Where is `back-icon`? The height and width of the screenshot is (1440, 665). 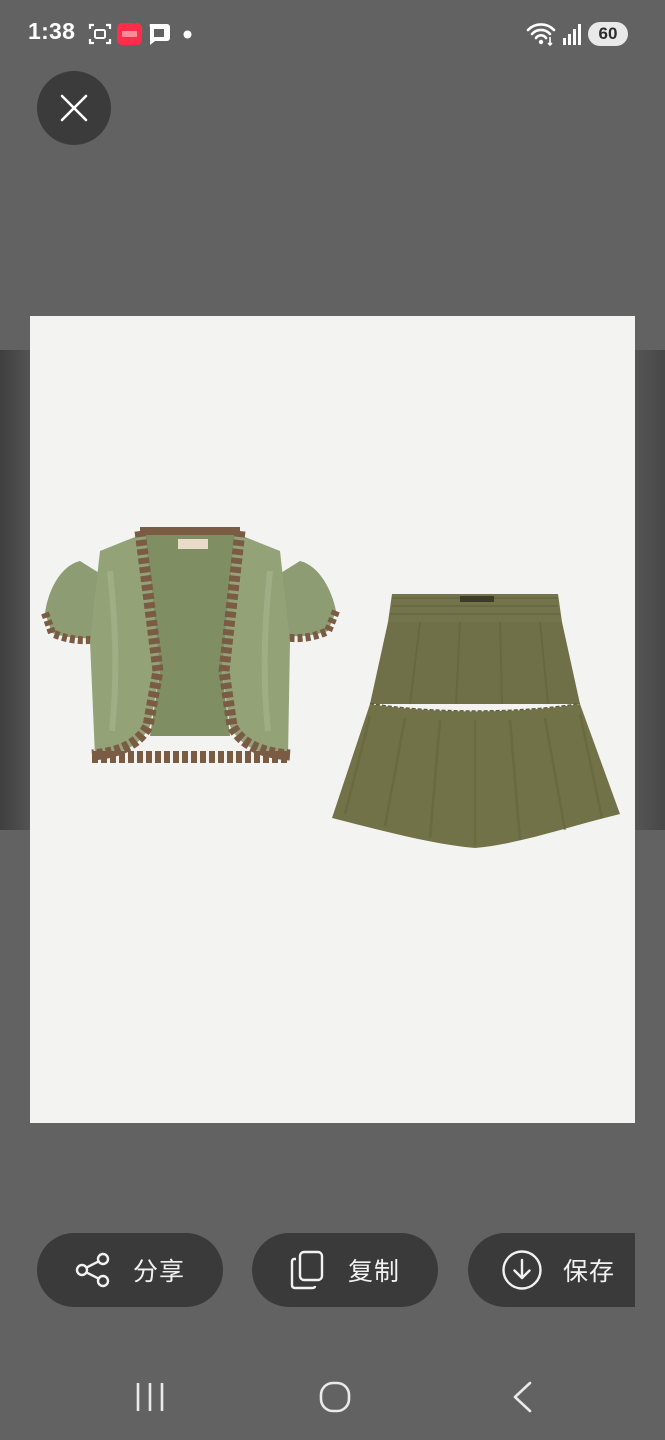 back-icon is located at coordinates (523, 1397).